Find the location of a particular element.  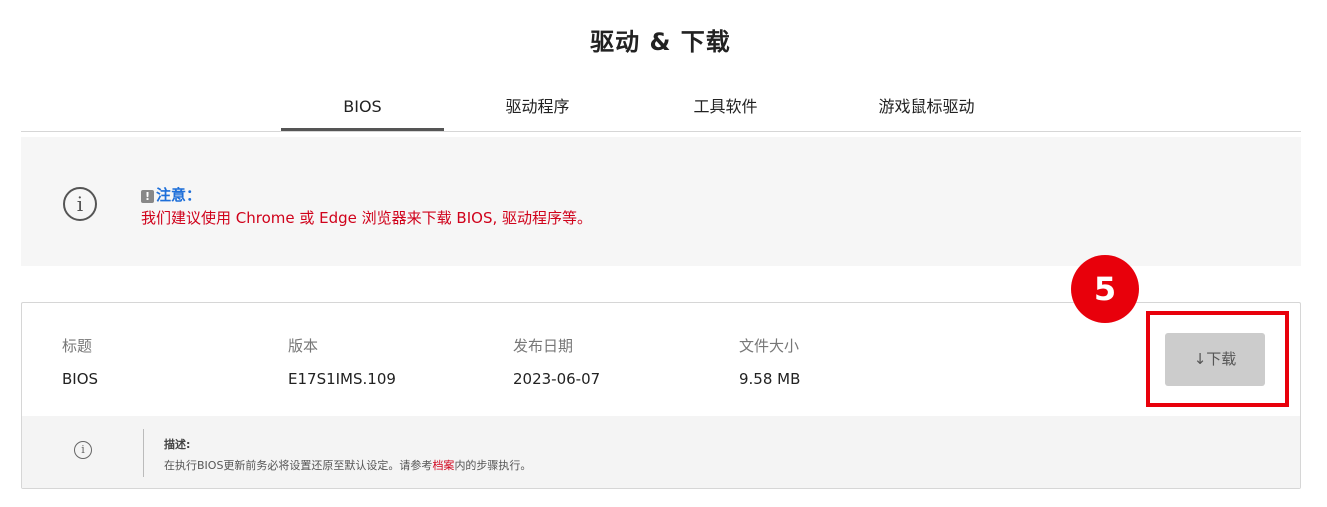

header-version: 版本 is located at coordinates (303, 346).